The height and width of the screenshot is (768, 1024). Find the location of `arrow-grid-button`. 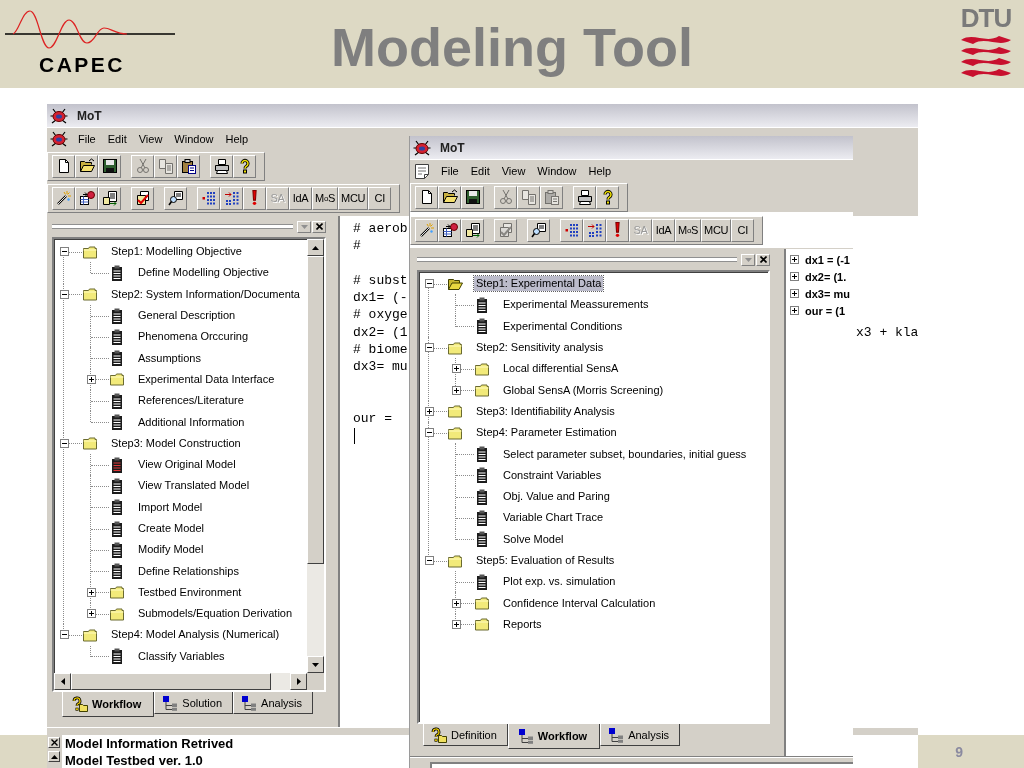

arrow-grid-button is located at coordinates (231, 198).